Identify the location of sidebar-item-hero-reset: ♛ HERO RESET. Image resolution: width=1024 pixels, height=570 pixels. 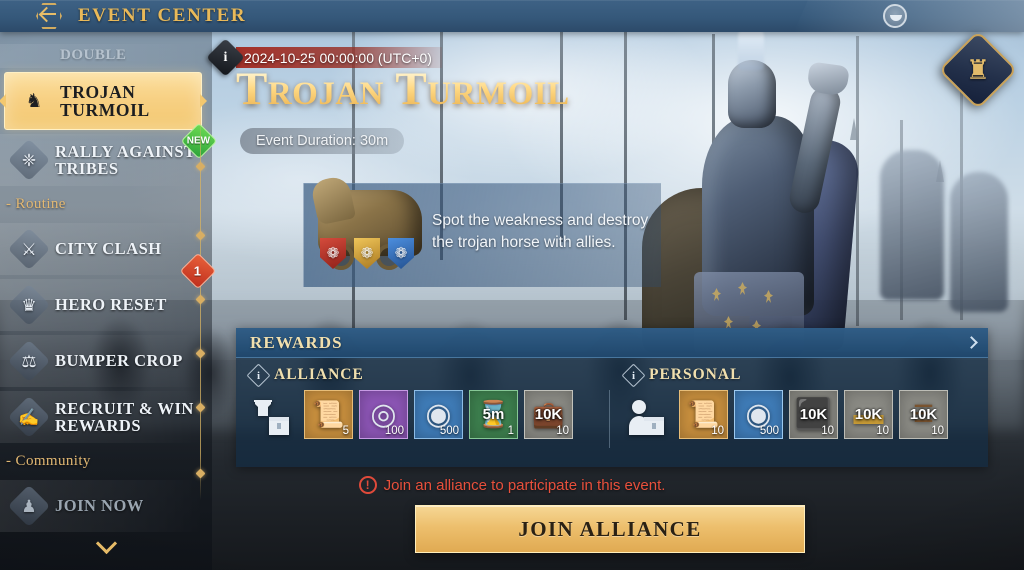
(102, 305).